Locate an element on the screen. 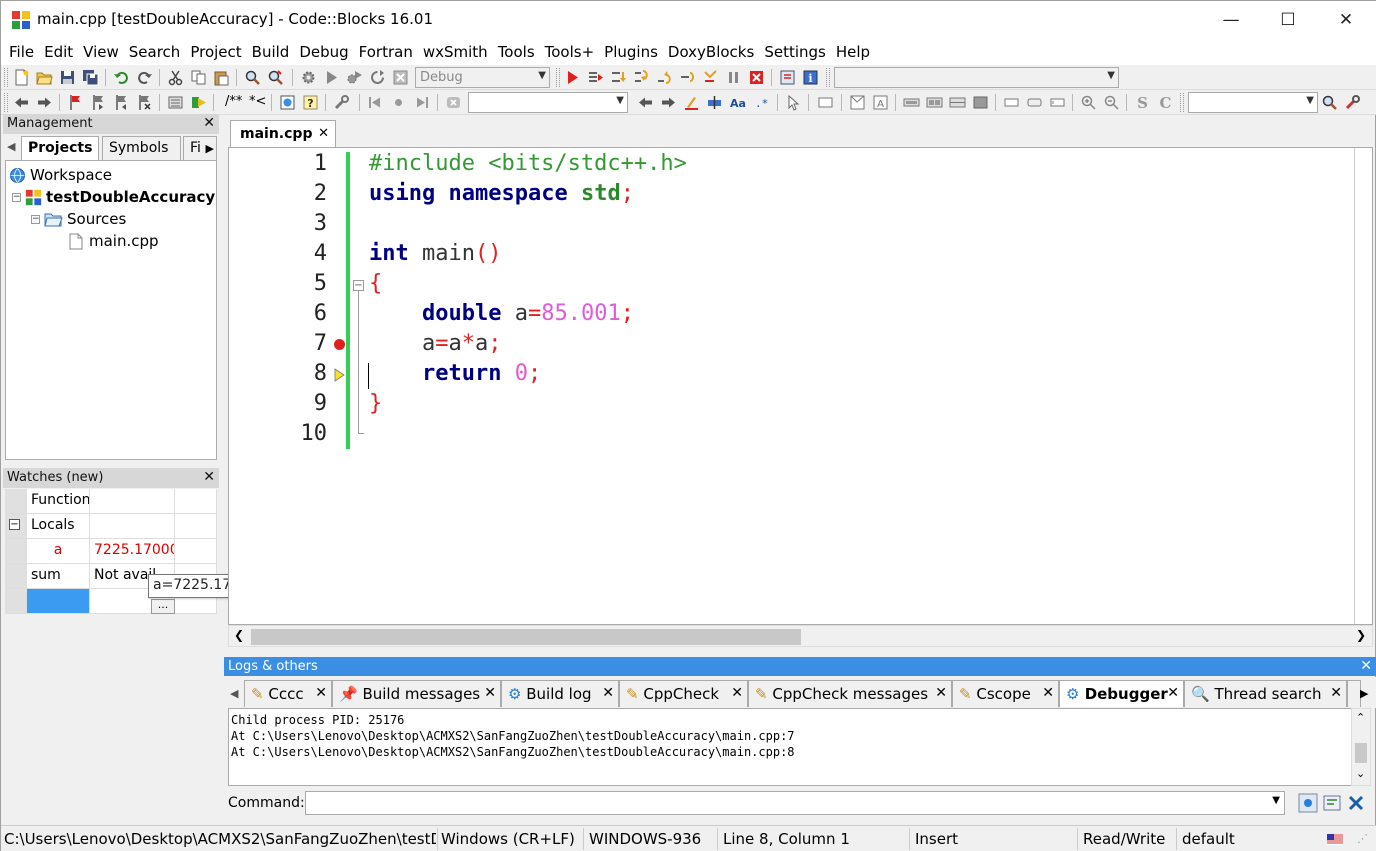 The height and width of the screenshot is (851, 1376). save-all-icon is located at coordinates (90, 77).